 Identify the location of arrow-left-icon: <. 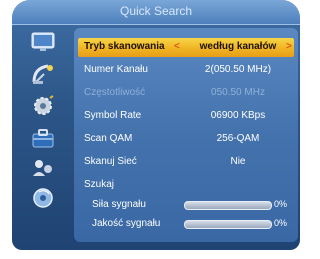
(177, 46).